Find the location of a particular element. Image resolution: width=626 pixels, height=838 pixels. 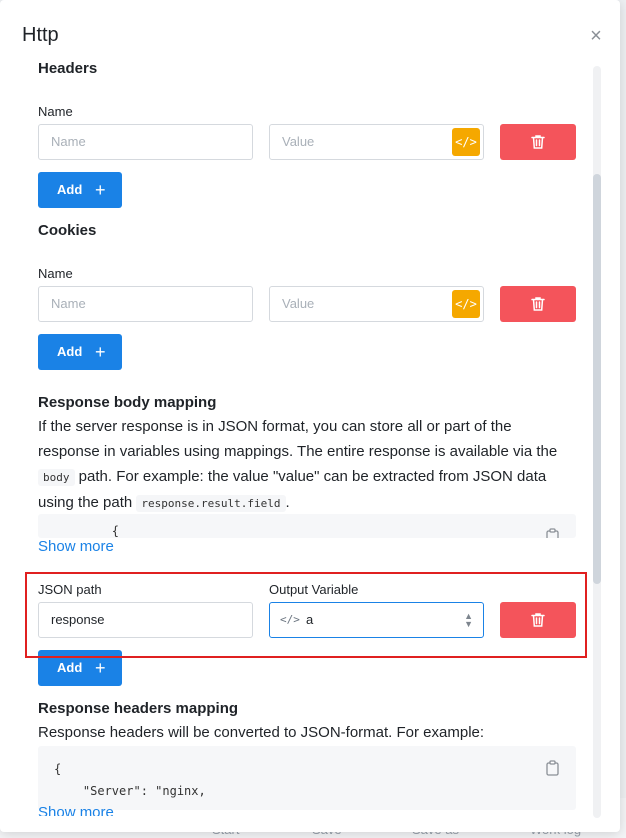

headers-show-more-link: Show more is located at coordinates (76, 810).